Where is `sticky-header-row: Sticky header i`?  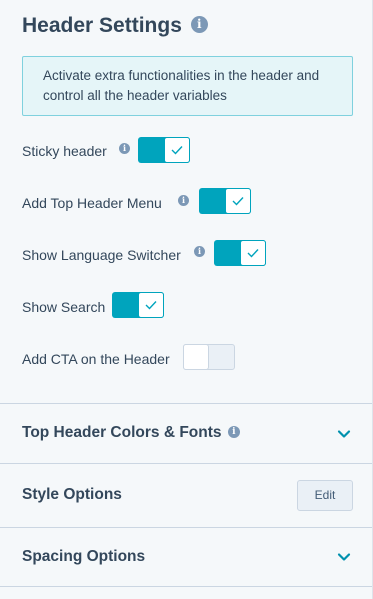 sticky-header-row: Sticky header i is located at coordinates (187, 150).